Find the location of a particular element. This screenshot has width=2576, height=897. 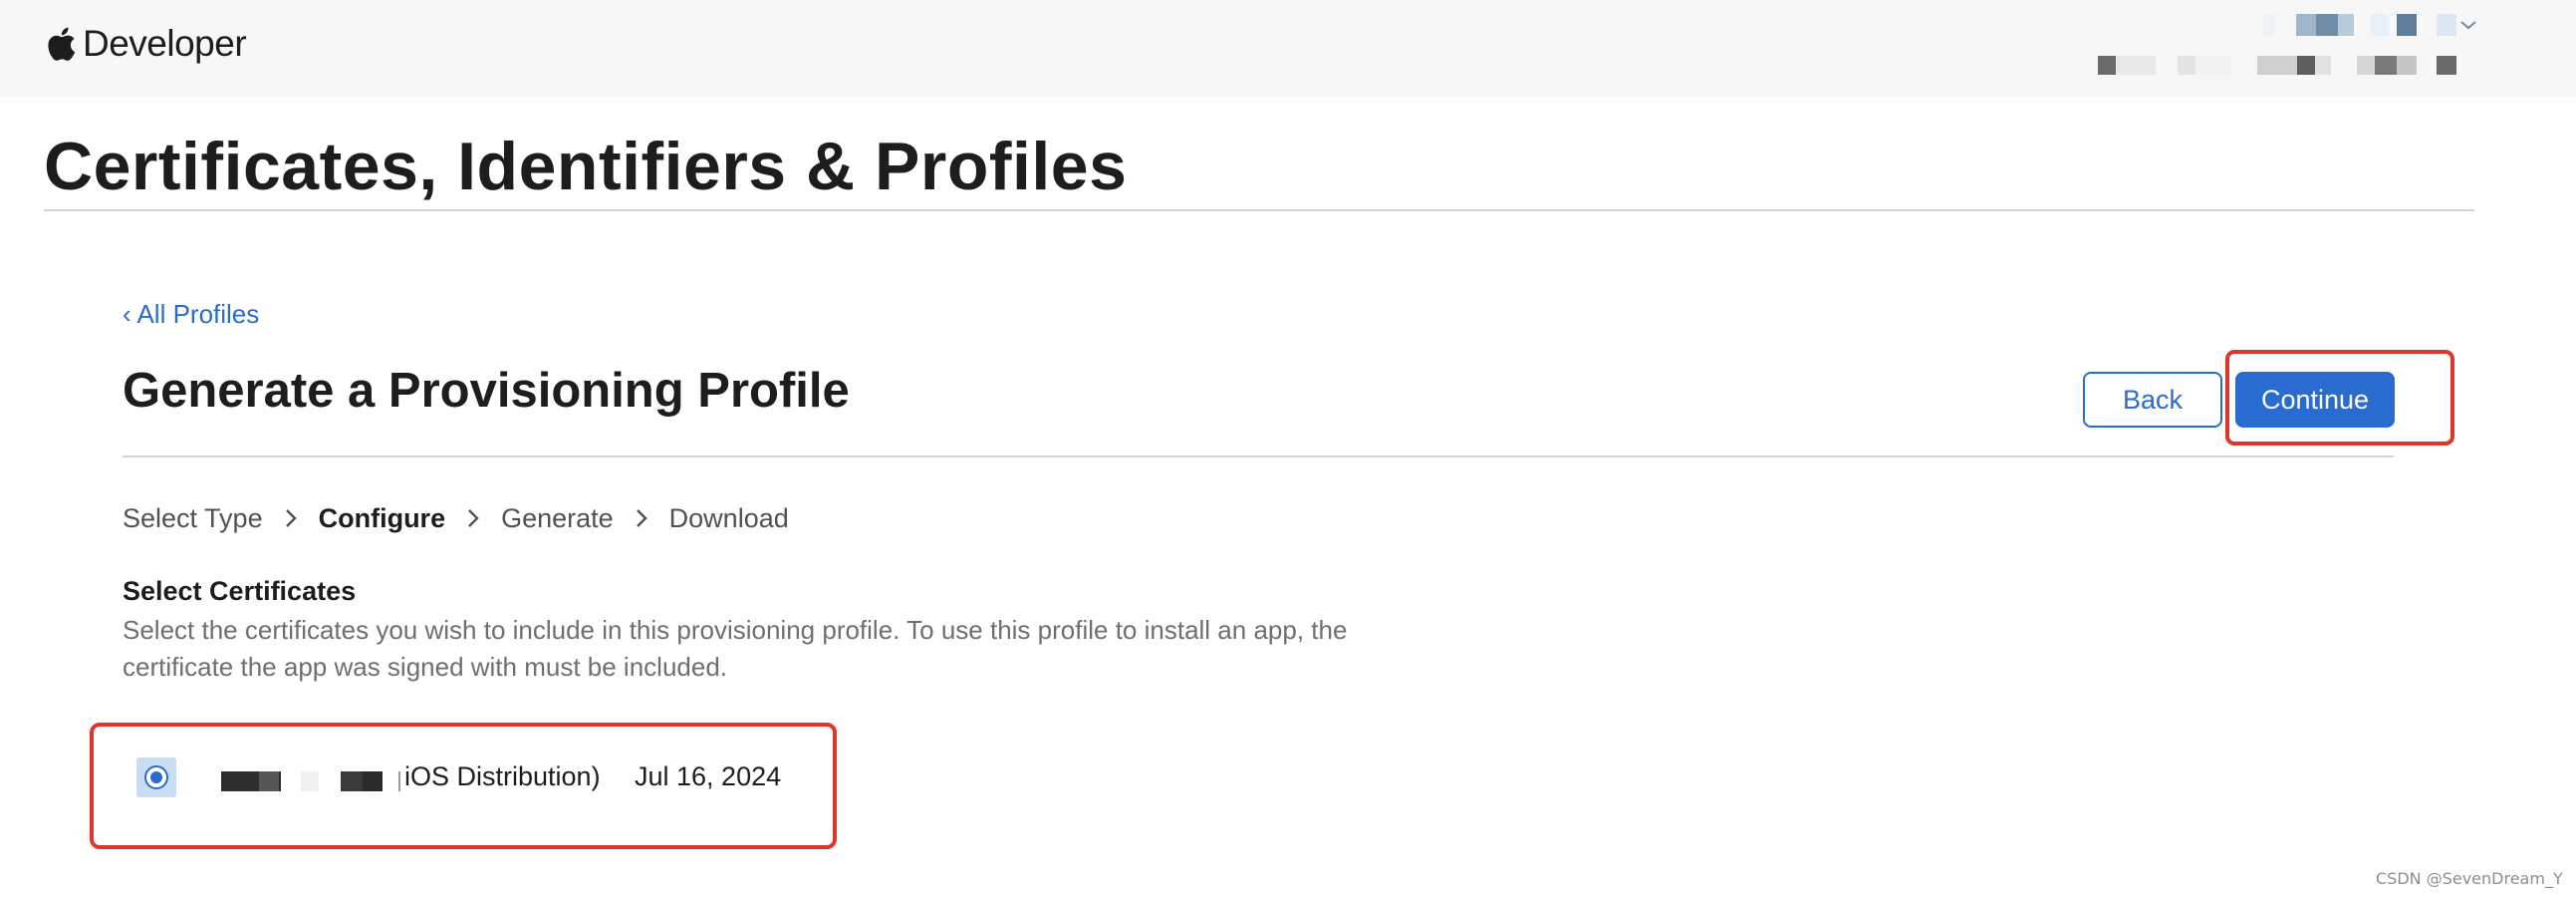

step-select-type: Select Type is located at coordinates (193, 518).